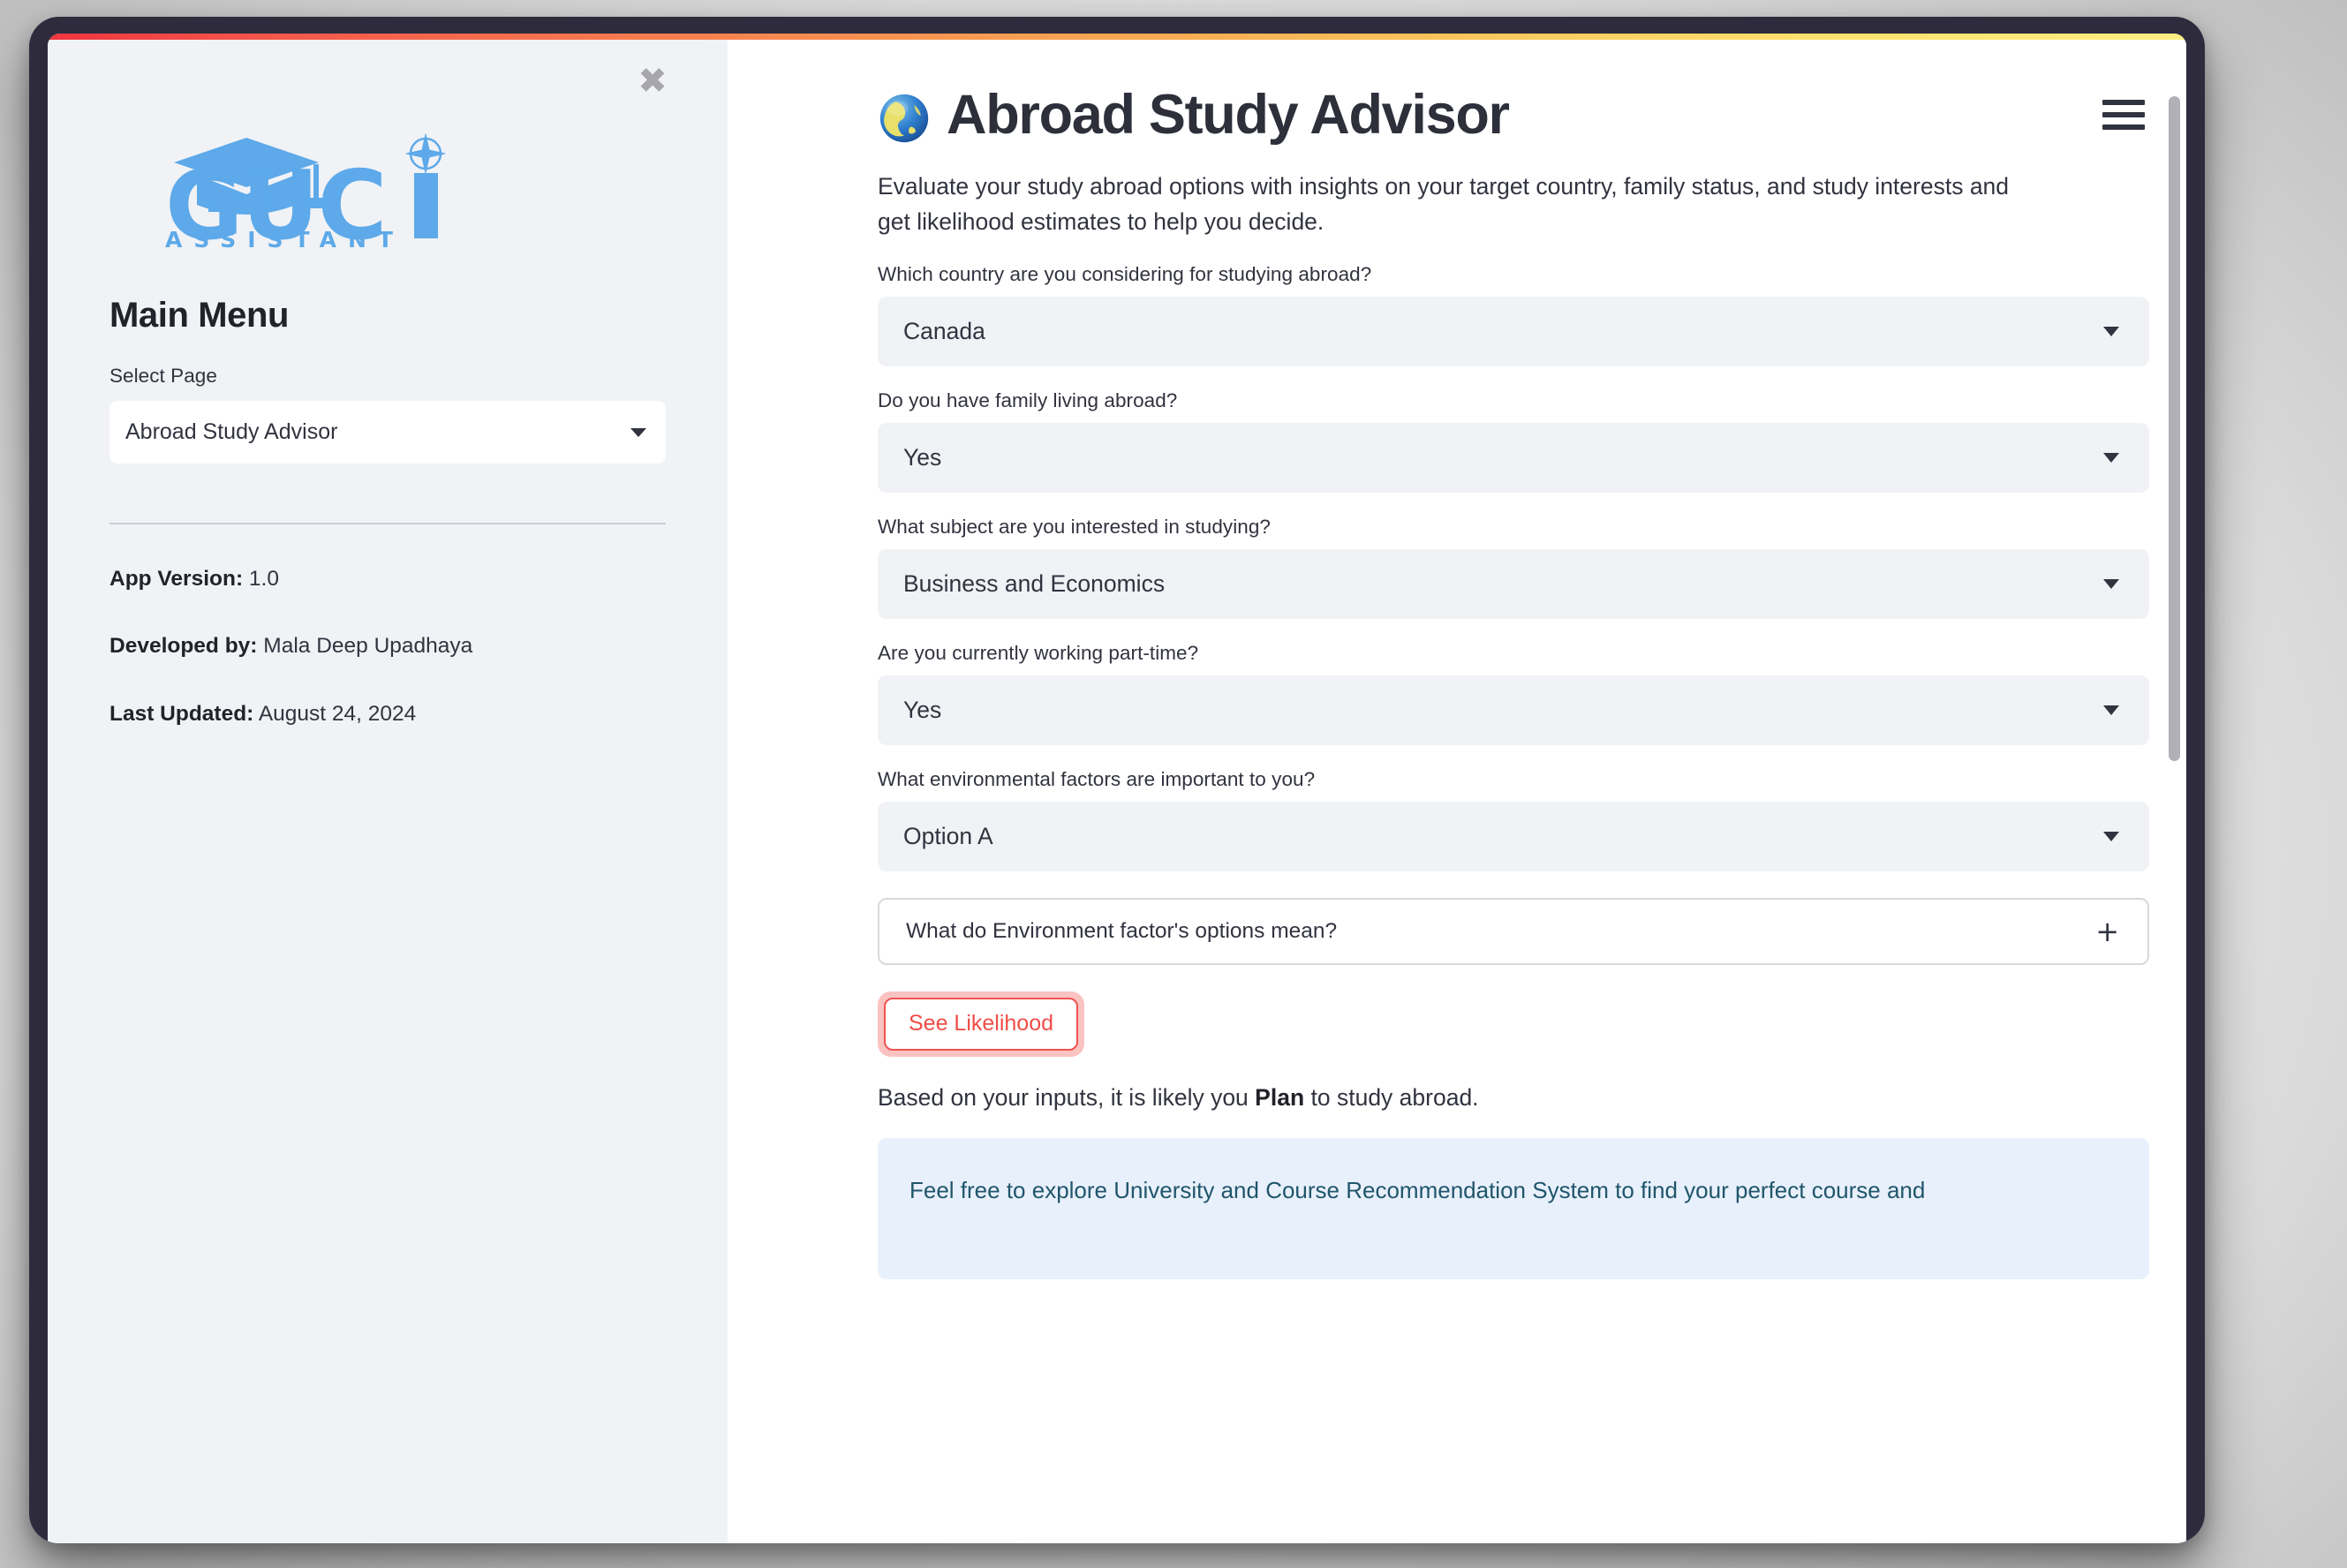 The image size is (2347, 1568). Describe the element at coordinates (1067, 1097) in the screenshot. I see `result-prefix: Based on your inputs, it is likely you` at that location.